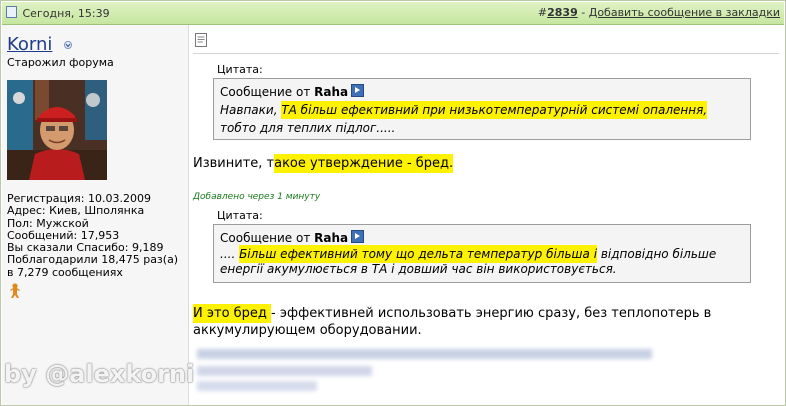 This screenshot has width=786, height=406. I want to click on user-info-line: в 7,279 сообщениях, so click(65, 272).